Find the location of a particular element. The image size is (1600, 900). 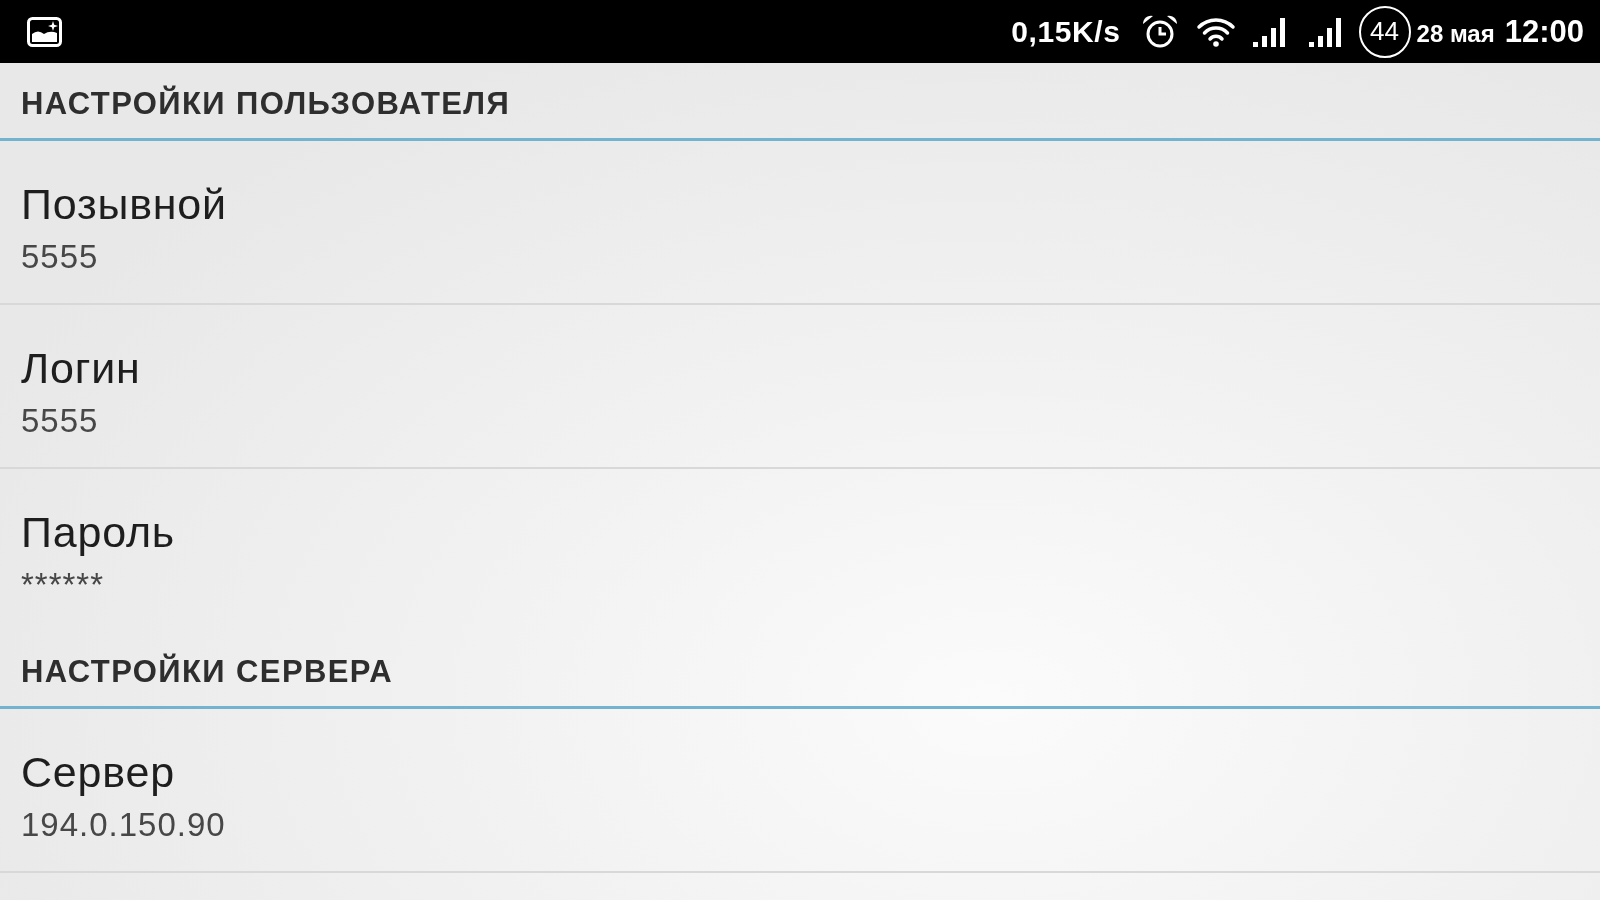

picture-icon is located at coordinates (44, 31).